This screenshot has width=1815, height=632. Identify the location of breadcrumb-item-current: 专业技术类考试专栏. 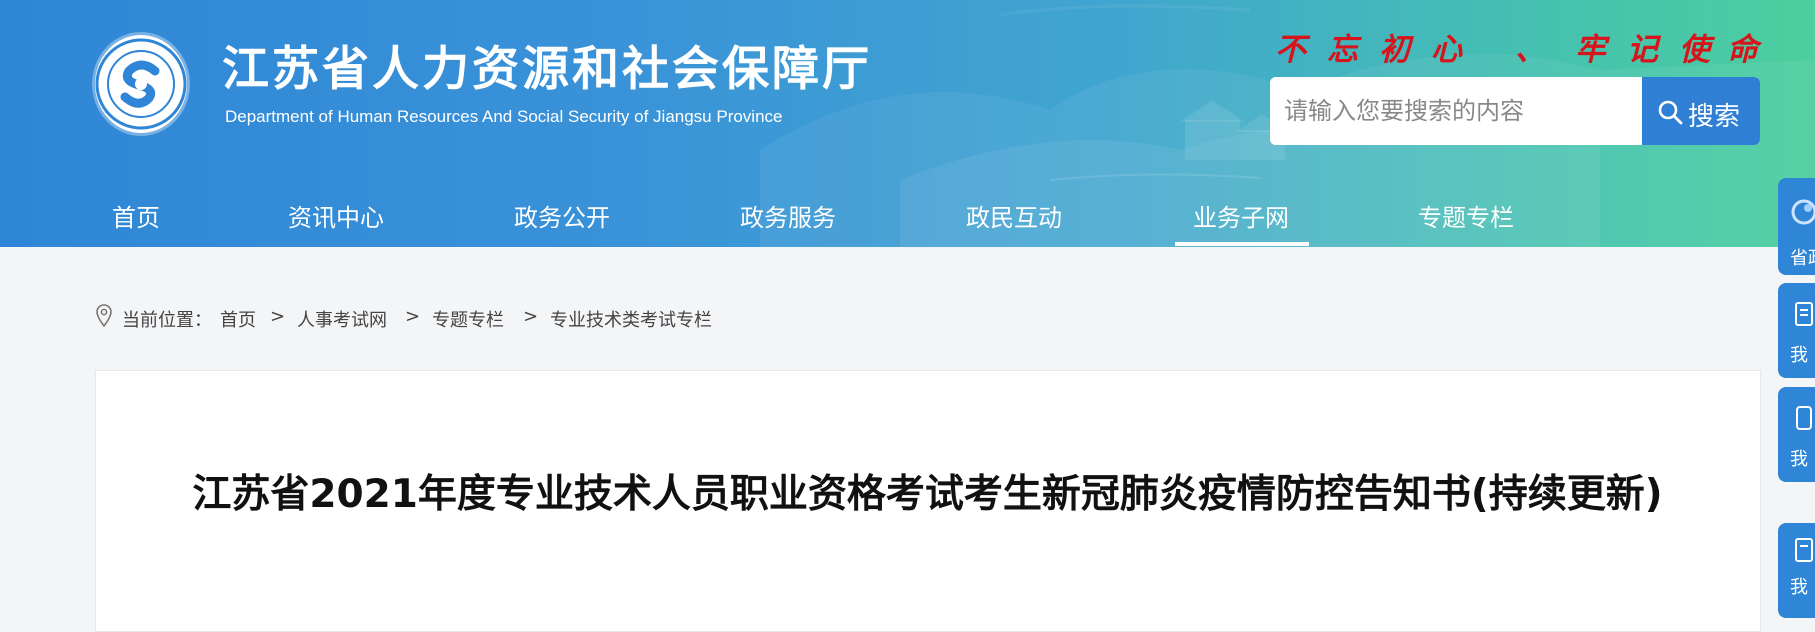
(631, 319).